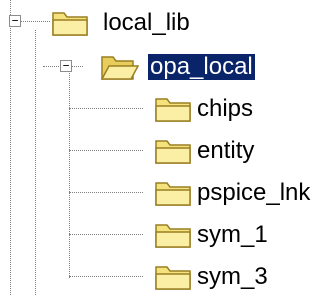  I want to click on tree-node-opa-local: opa_local, so click(196, 67).